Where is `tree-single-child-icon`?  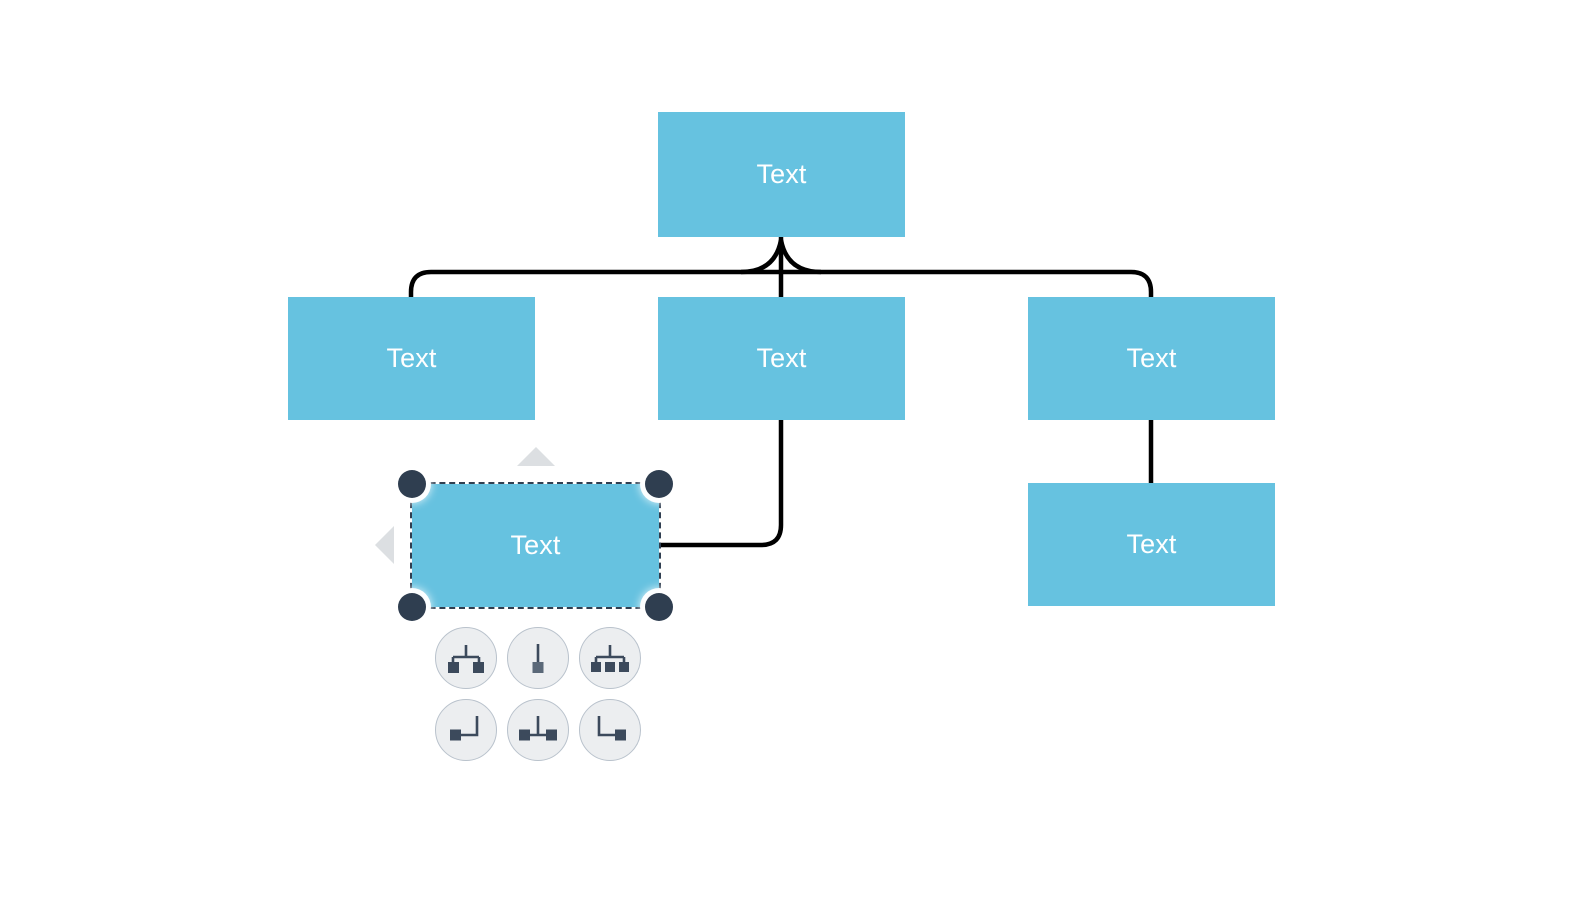 tree-single-child-icon is located at coordinates (538, 658).